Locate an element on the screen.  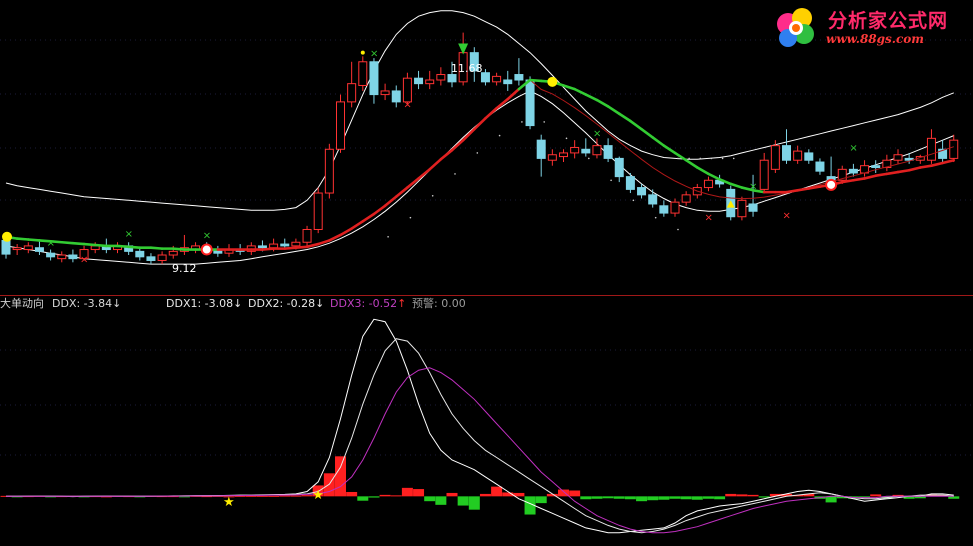
indicator-name: 大单动向 is located at coordinates (22, 303).